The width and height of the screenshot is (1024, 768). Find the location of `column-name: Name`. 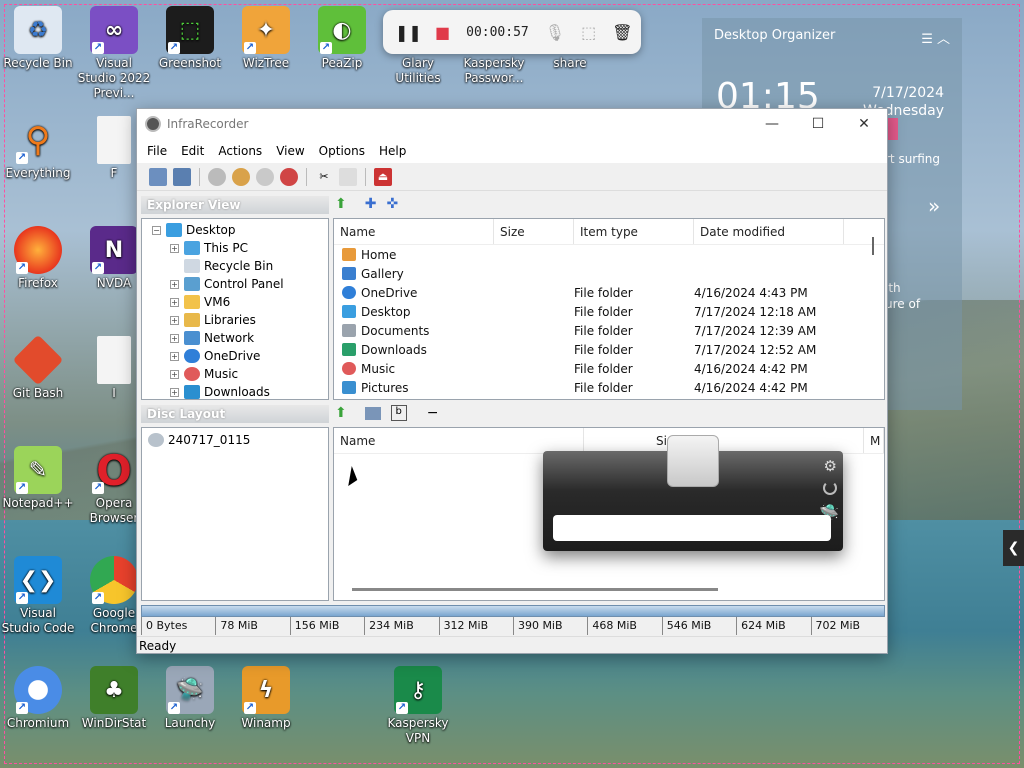

column-name: Name is located at coordinates (414, 231).